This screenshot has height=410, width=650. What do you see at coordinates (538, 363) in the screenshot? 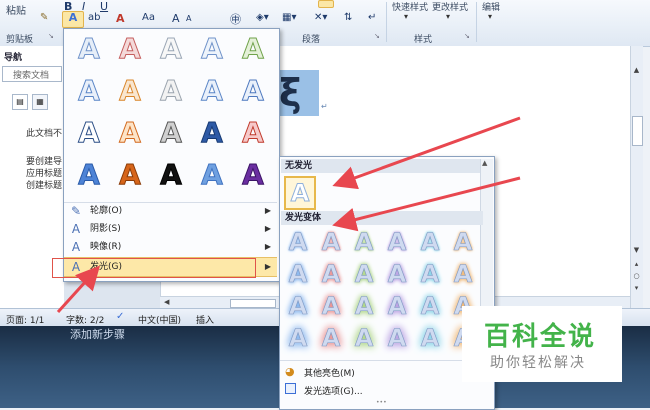
I see `watermark-subtitle: 助你轻松解决` at bounding box center [538, 363].